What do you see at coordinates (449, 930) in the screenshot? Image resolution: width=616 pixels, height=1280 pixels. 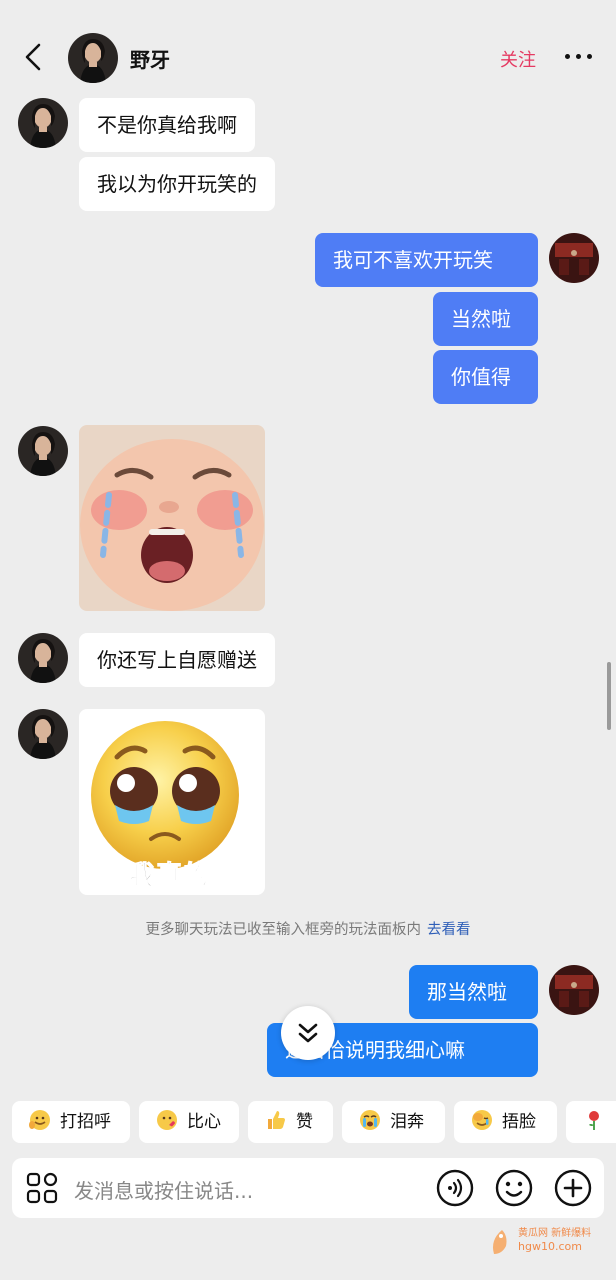 I see `go-see-link: 去看看` at bounding box center [449, 930].